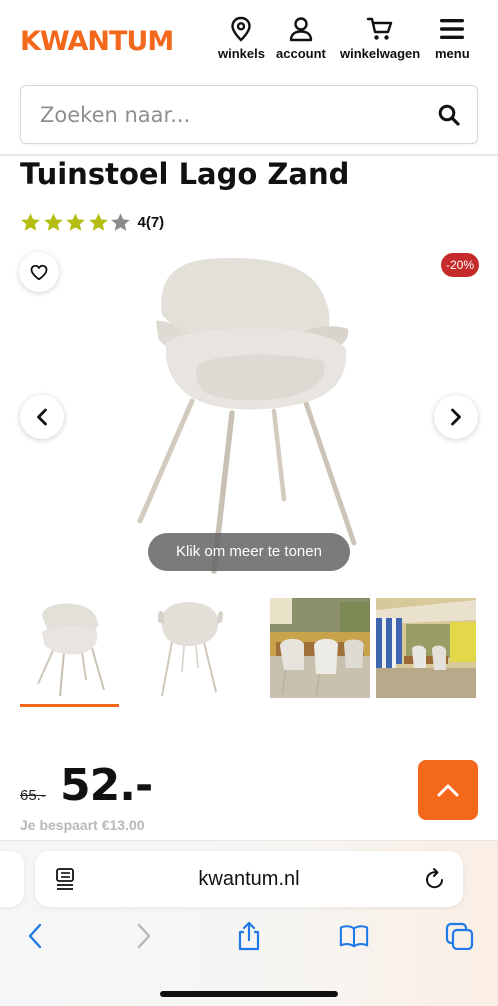 Image resolution: width=498 pixels, height=1006 pixels. I want to click on address-bar: kwantum.nl, so click(249, 879).